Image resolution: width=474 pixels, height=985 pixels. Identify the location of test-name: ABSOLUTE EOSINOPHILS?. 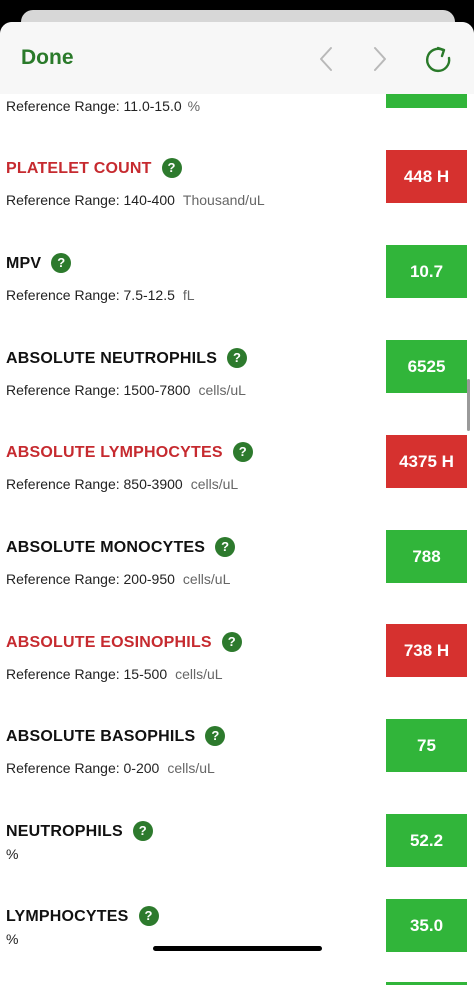
(124, 642).